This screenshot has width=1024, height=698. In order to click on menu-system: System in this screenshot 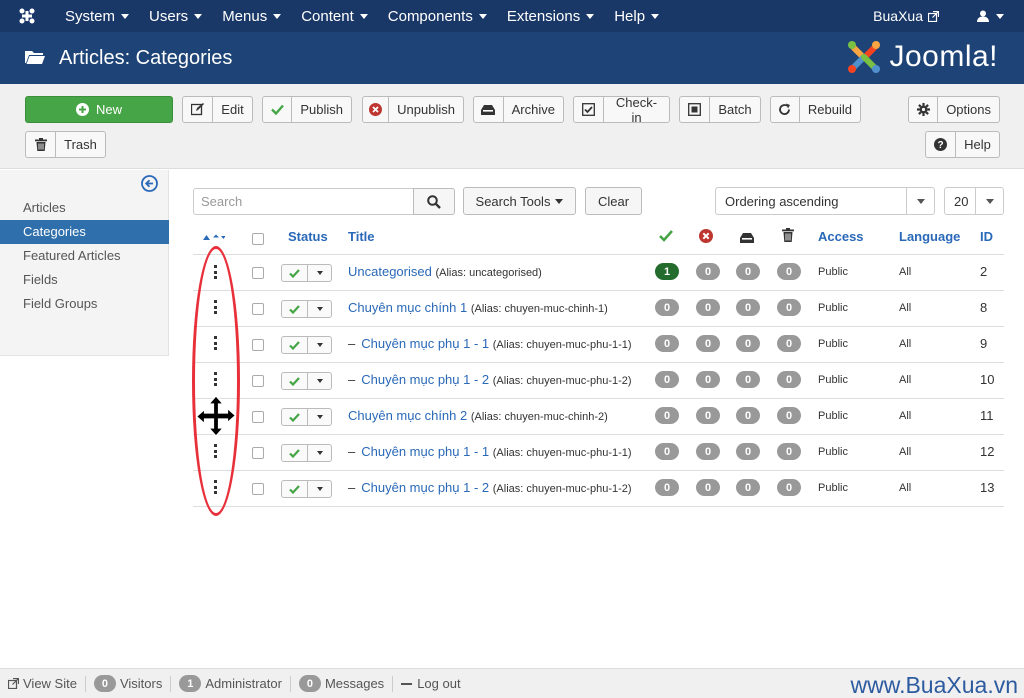, I will do `click(97, 16)`.